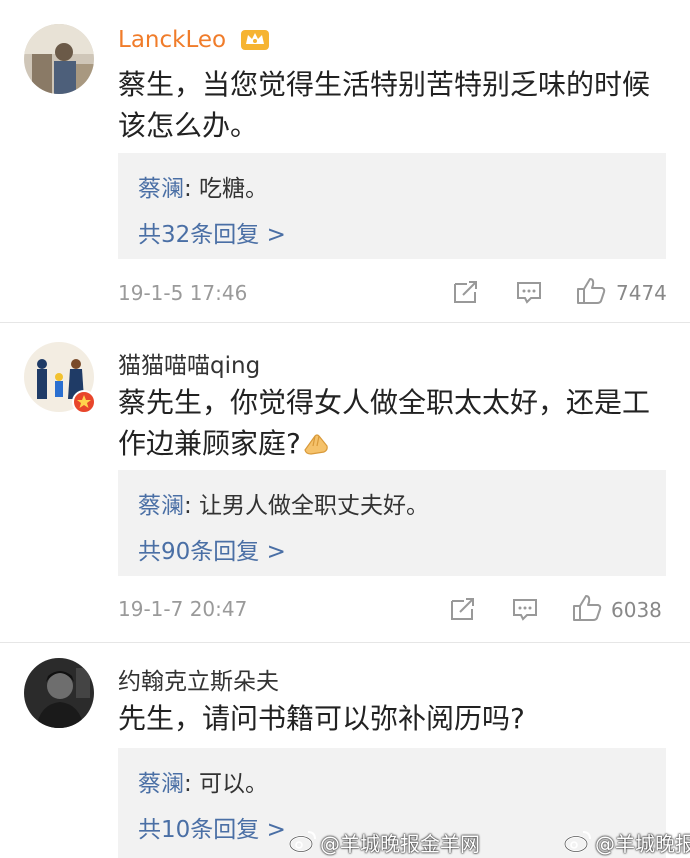  I want to click on like-count: 6038, so click(636, 610).